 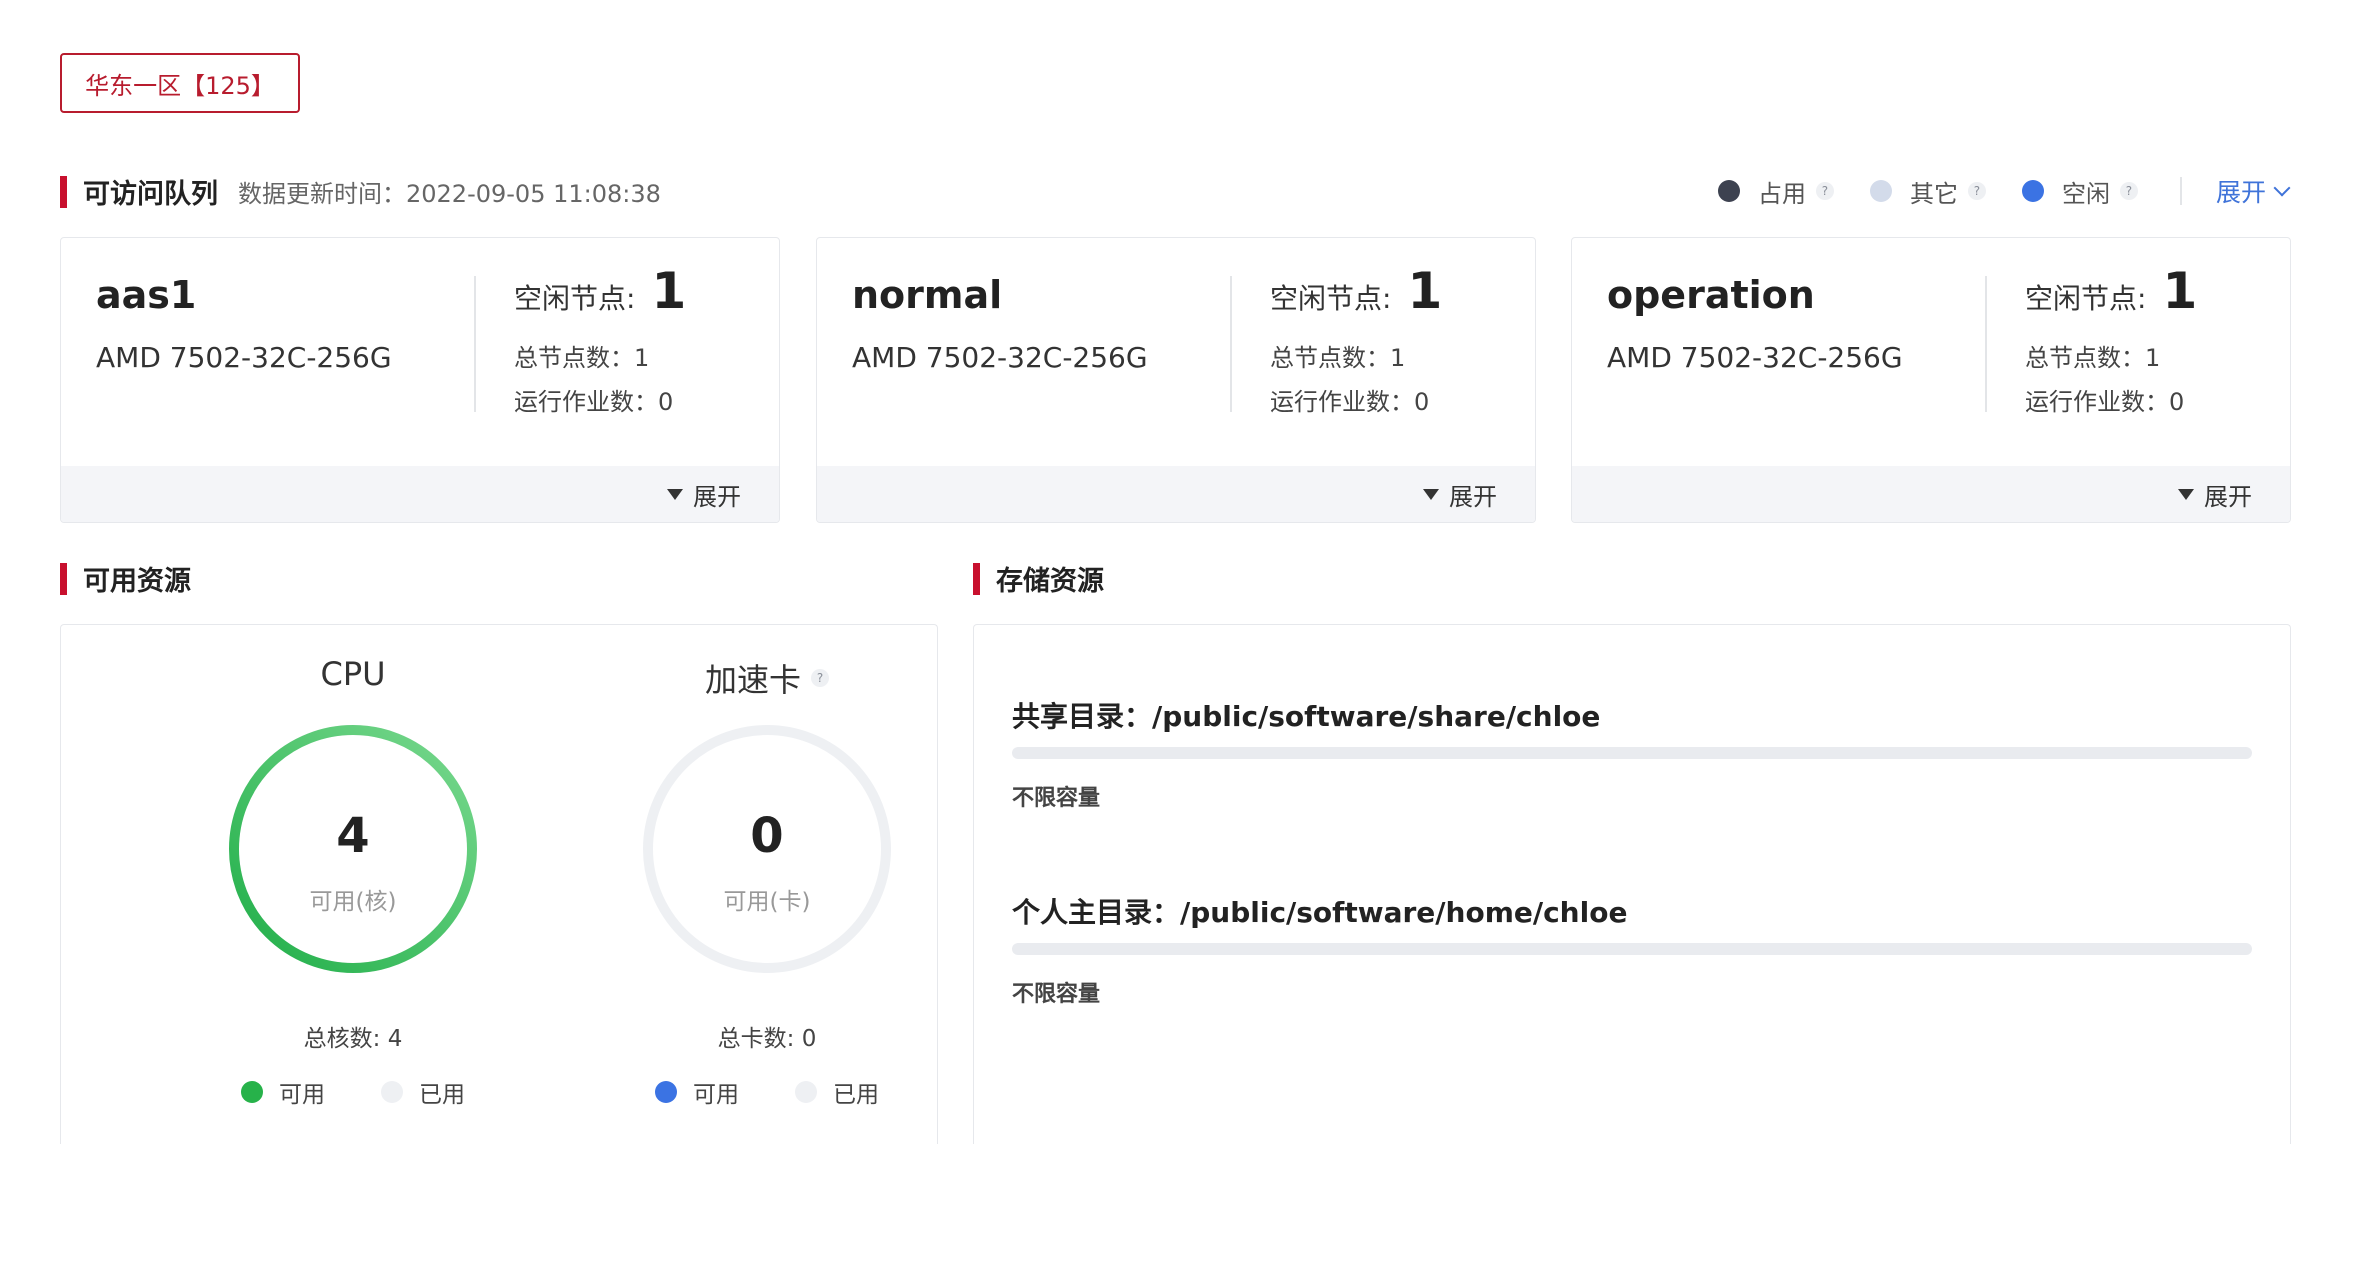 What do you see at coordinates (1880, 191) in the screenshot?
I see `other-dot-icon` at bounding box center [1880, 191].